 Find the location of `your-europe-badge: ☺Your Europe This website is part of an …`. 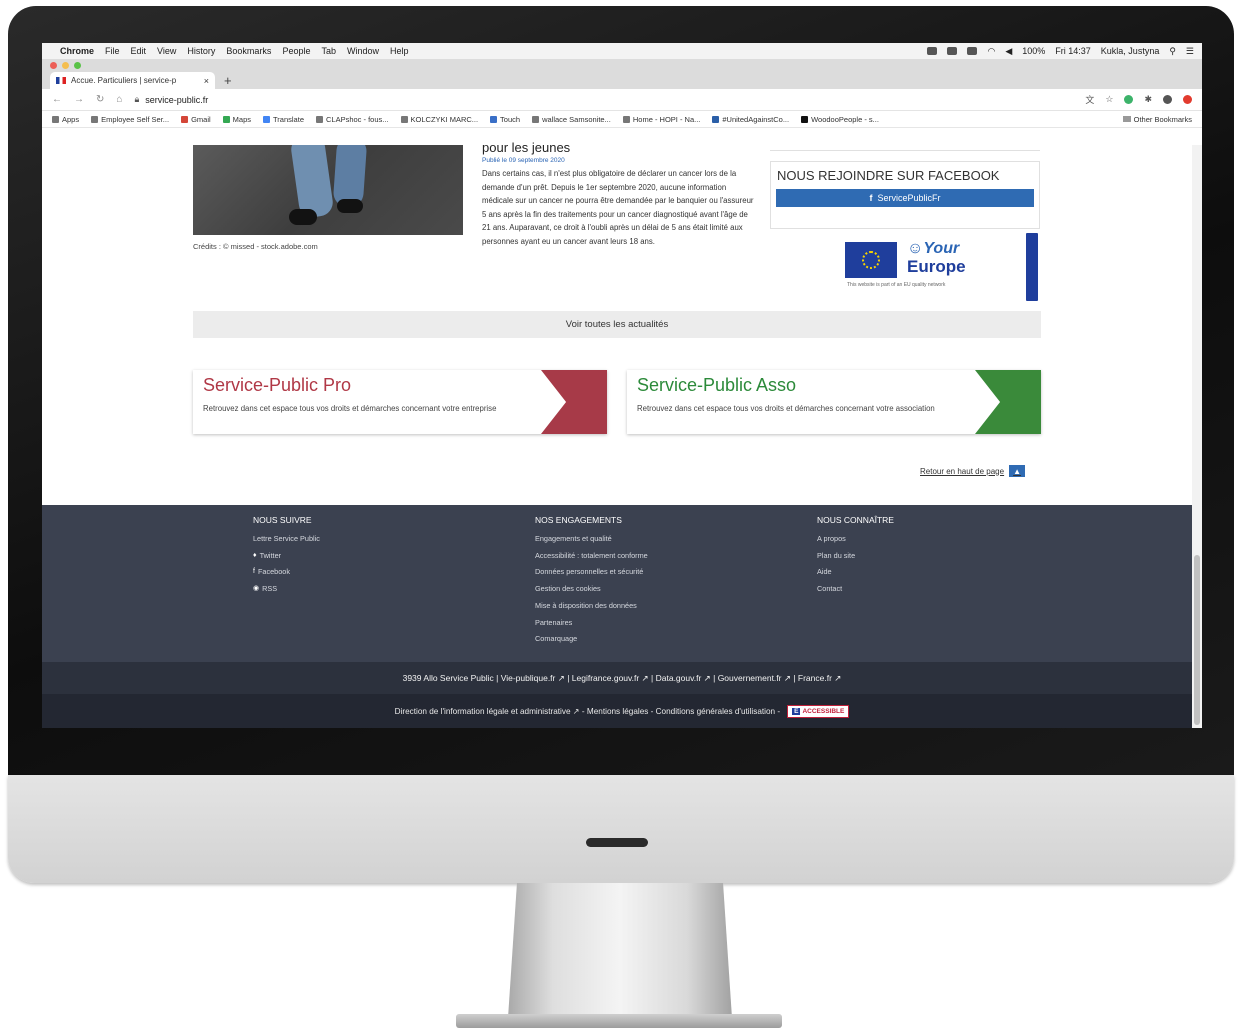

your-europe-badge: ☺Your Europe This website is part of an … is located at coordinates (910, 264).